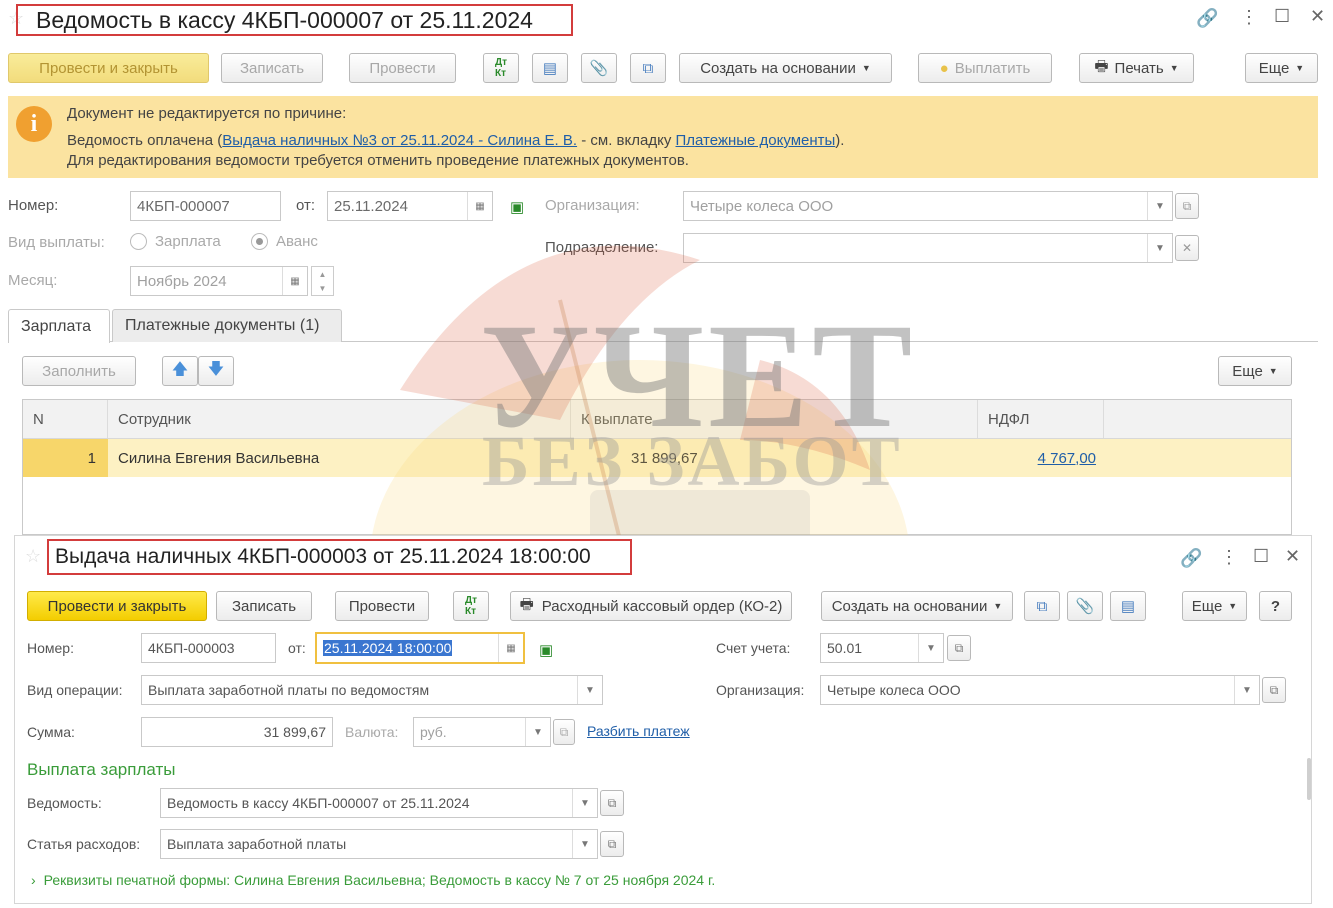 The height and width of the screenshot is (908, 1333). What do you see at coordinates (323, 288) in the screenshot?
I see `stepper-down-icon: ▼` at bounding box center [323, 288].